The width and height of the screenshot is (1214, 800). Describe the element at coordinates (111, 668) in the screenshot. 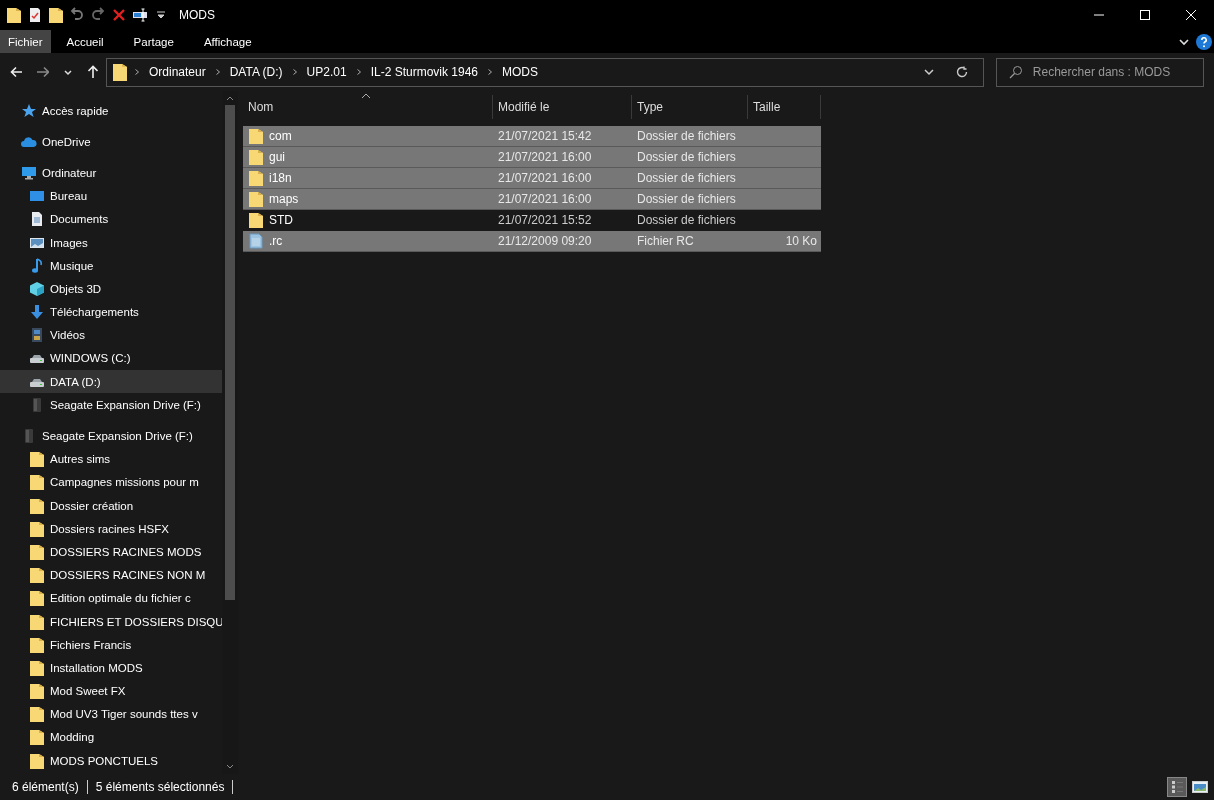

I see `sidebar-item: Installation MODS` at that location.